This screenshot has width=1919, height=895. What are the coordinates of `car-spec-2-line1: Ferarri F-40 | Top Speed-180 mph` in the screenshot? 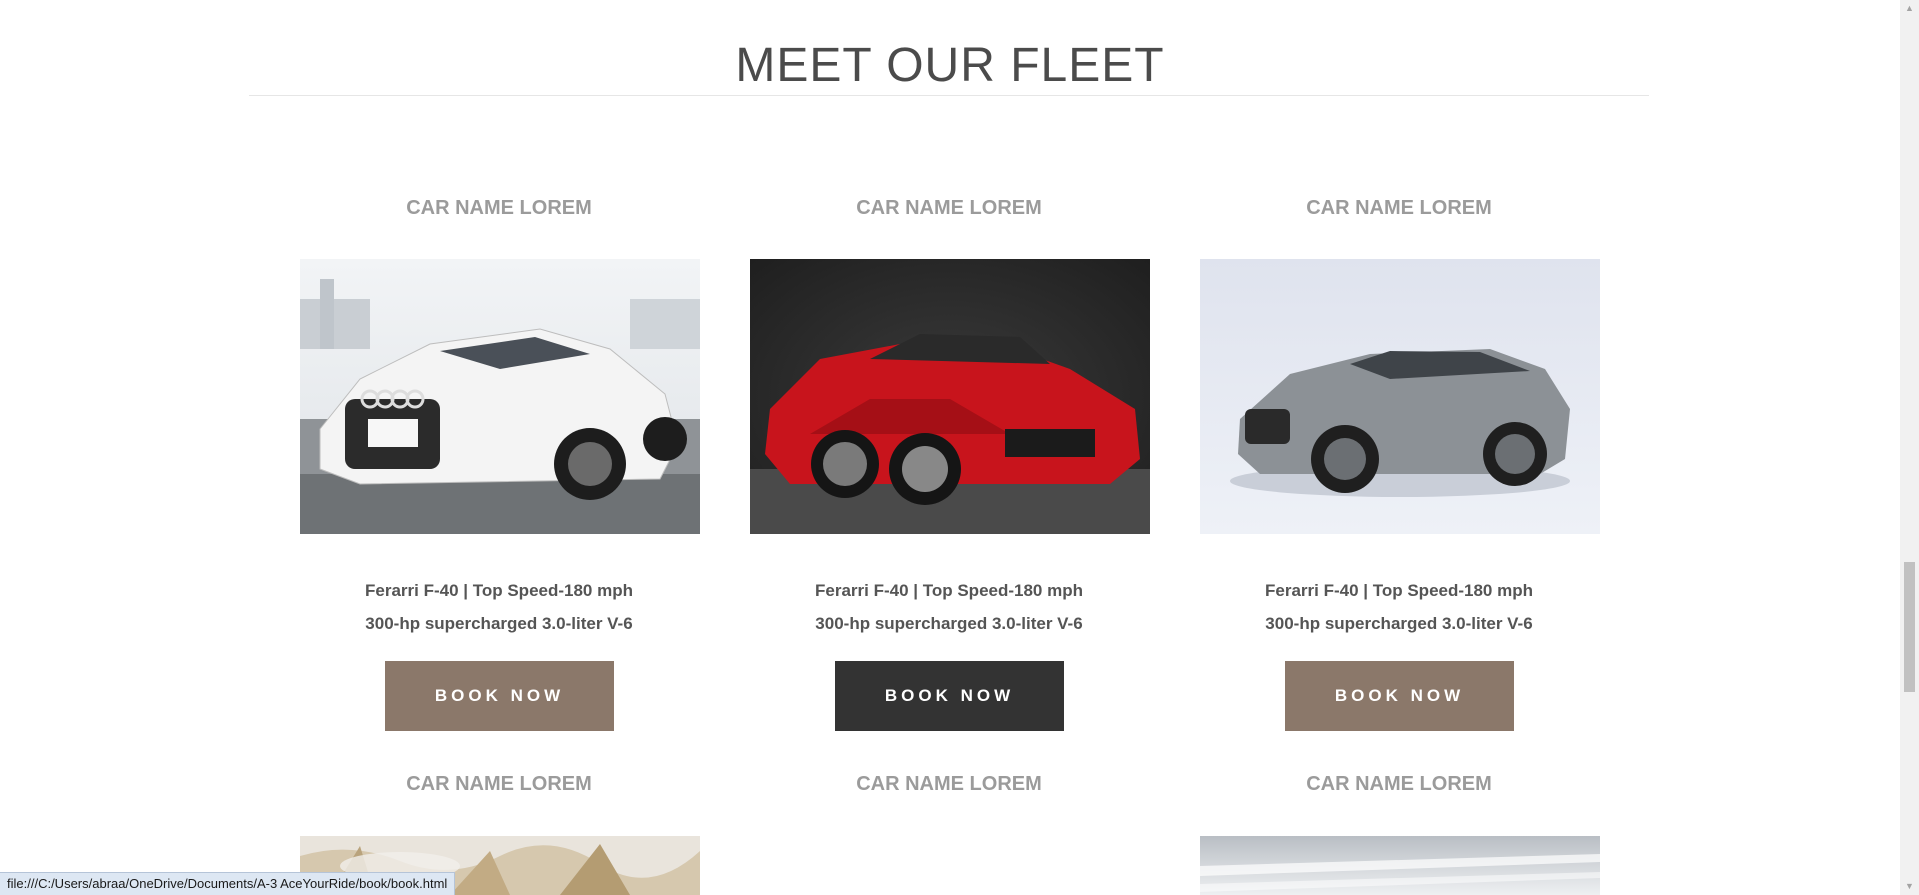 It's located at (948, 590).